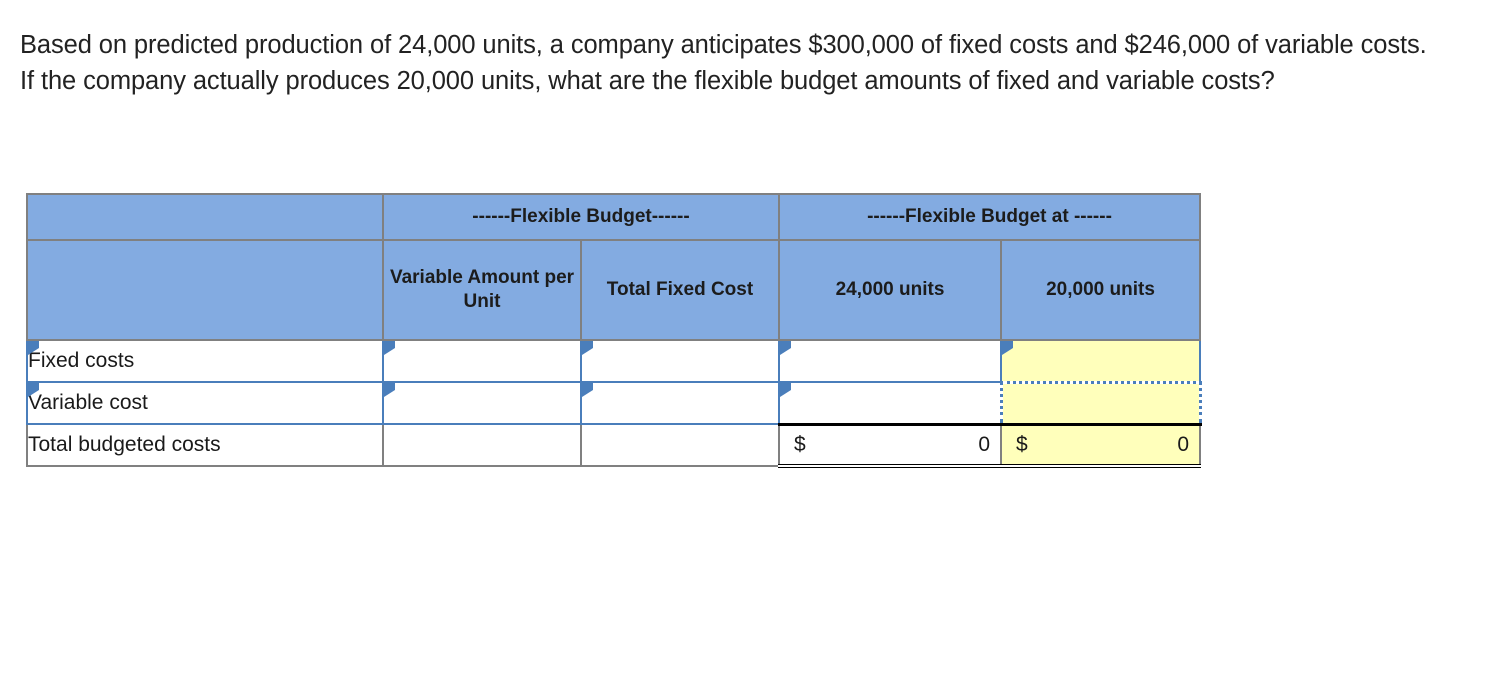 The height and width of the screenshot is (692, 1502). Describe the element at coordinates (205, 403) in the screenshot. I see `row-label-variable-cost: Variable cost` at that location.